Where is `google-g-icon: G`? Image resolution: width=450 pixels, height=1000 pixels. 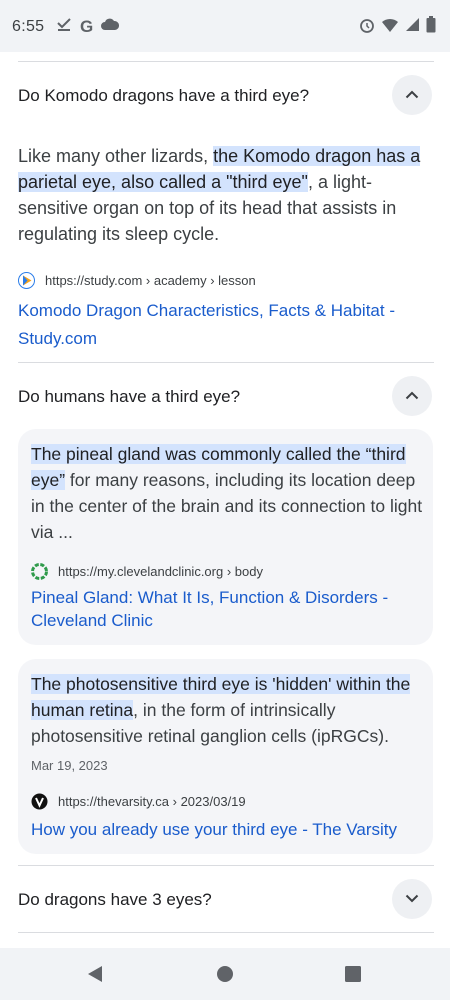 google-g-icon: G is located at coordinates (87, 26).